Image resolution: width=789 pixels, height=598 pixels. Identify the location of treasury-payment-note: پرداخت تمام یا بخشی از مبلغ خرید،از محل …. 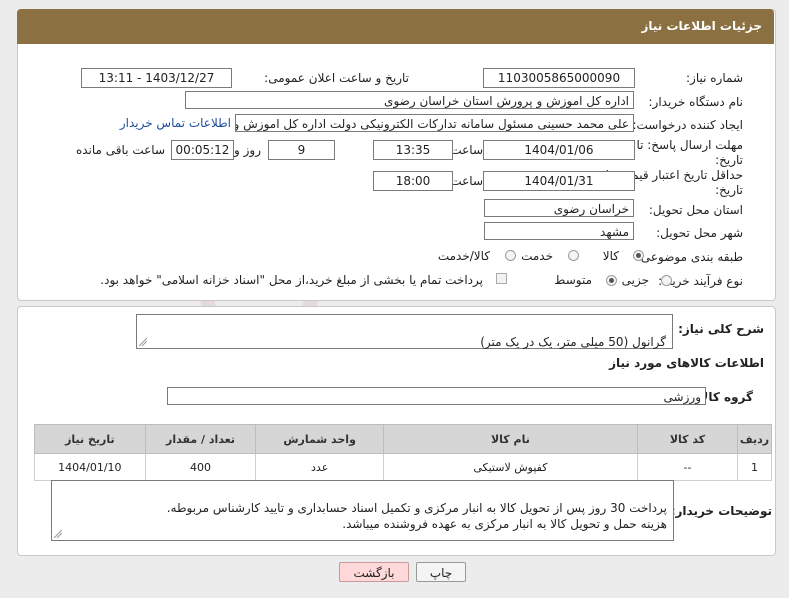
(291, 280).